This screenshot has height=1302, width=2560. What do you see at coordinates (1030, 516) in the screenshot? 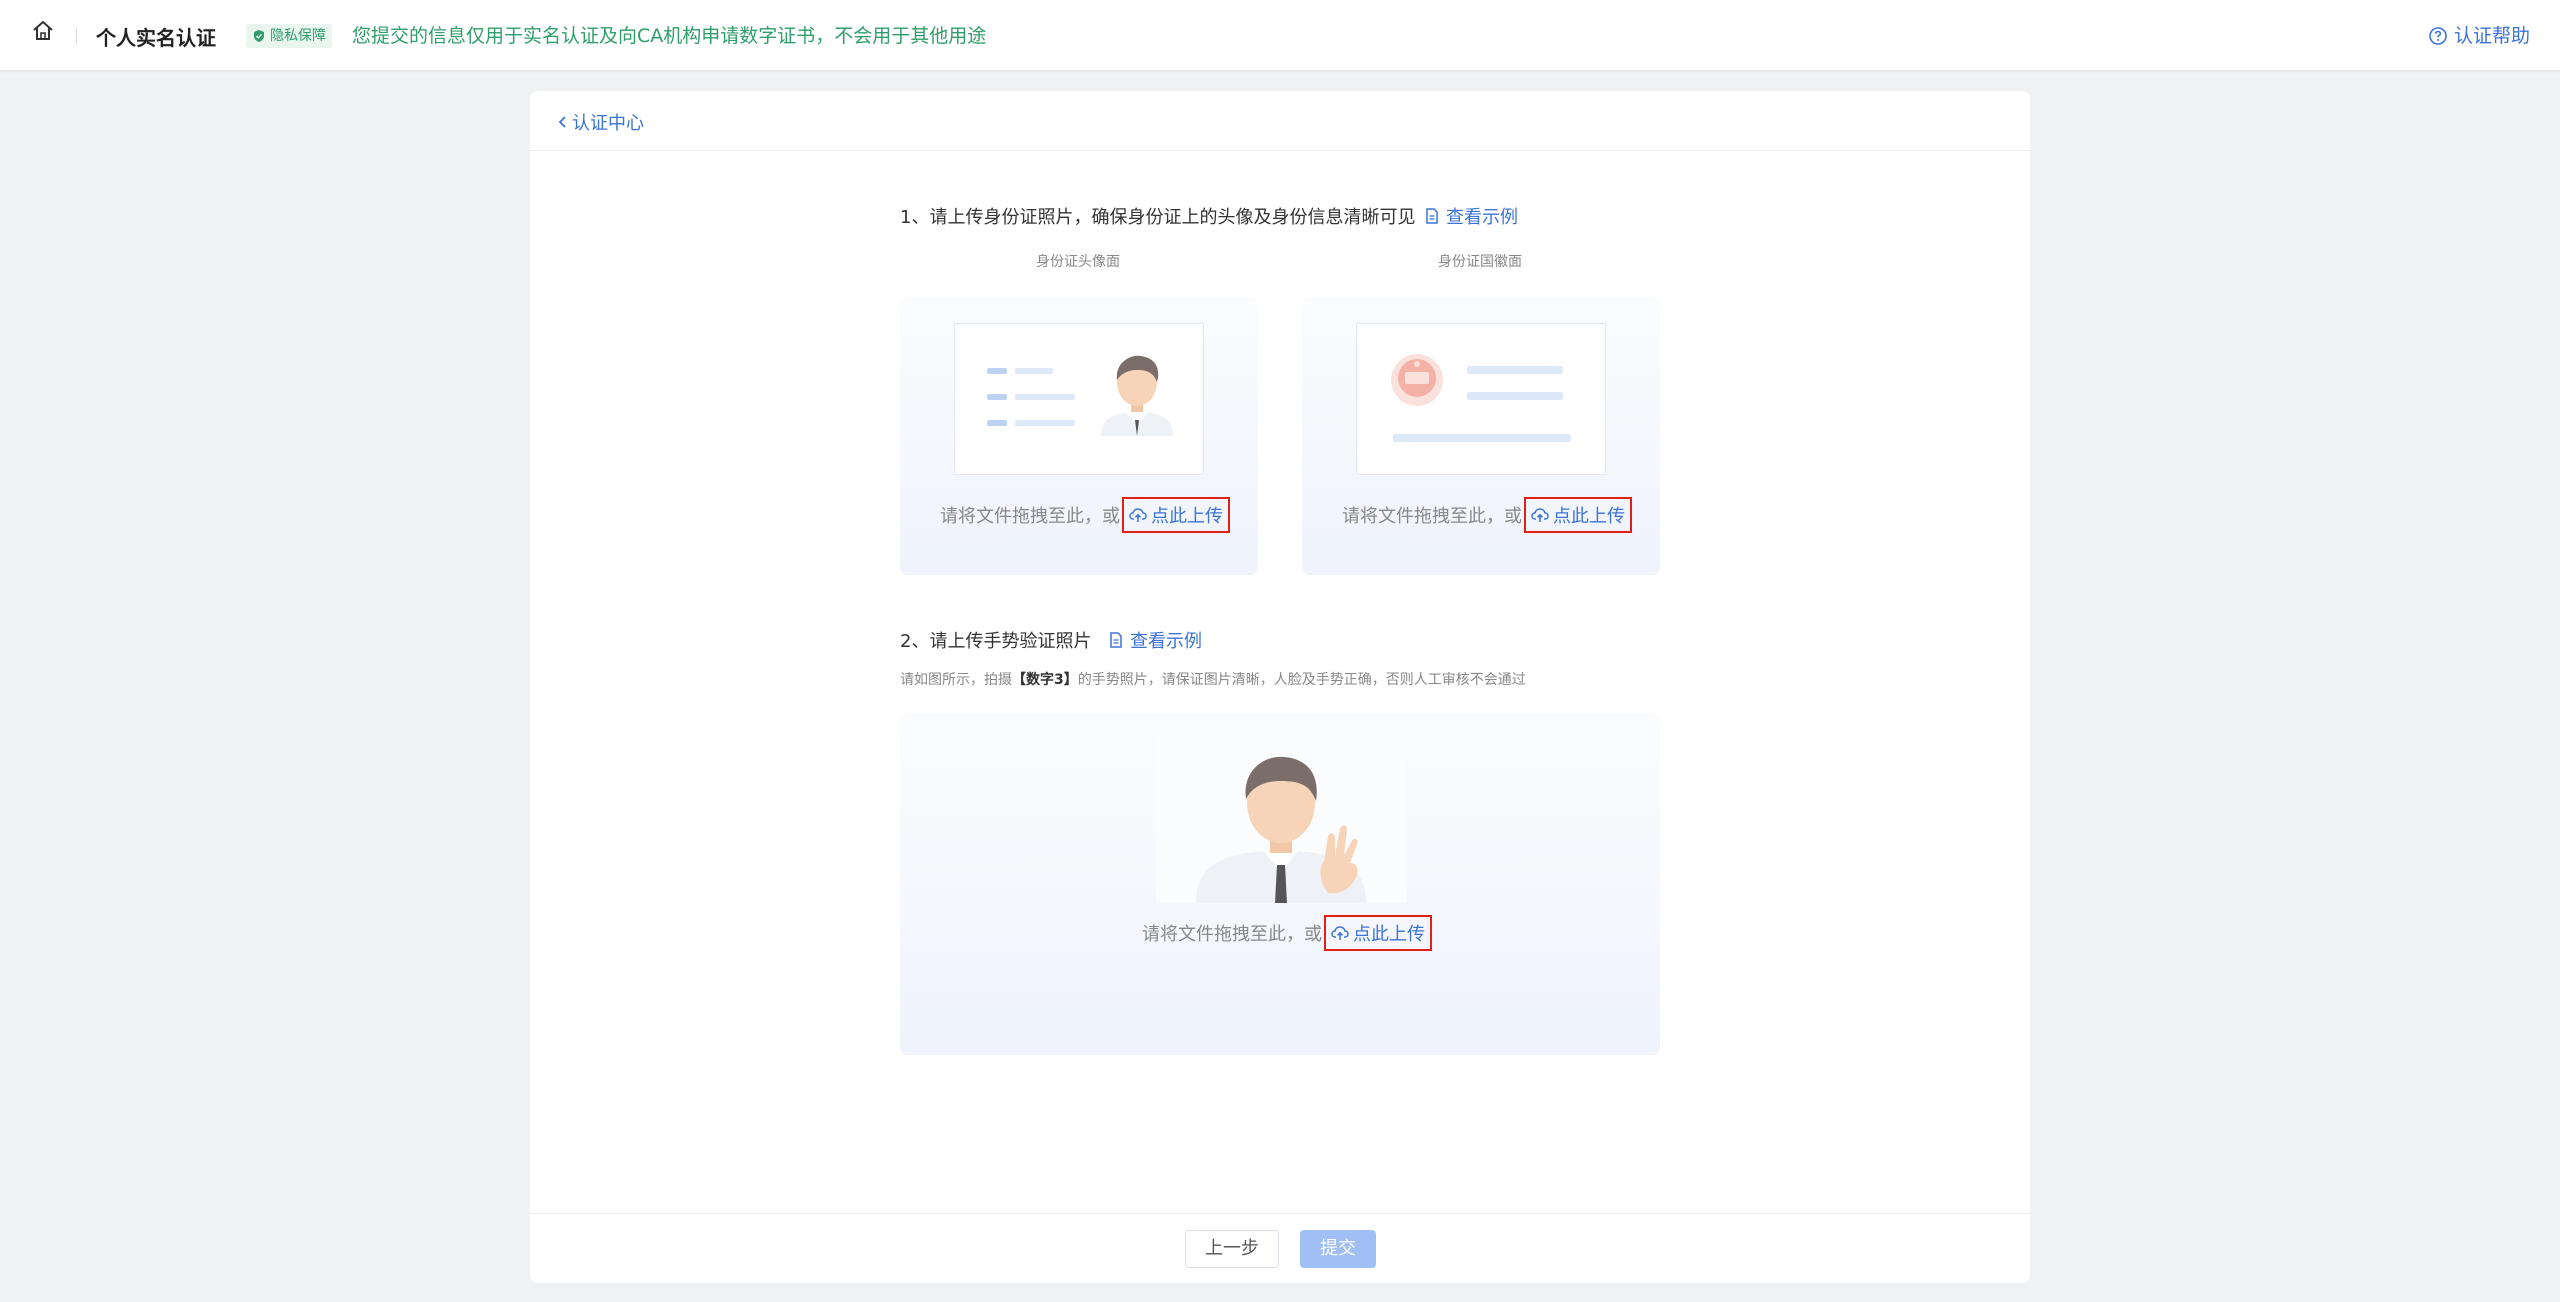
I see `id-front-drop-text: 请将文件拖拽至此，或` at bounding box center [1030, 516].